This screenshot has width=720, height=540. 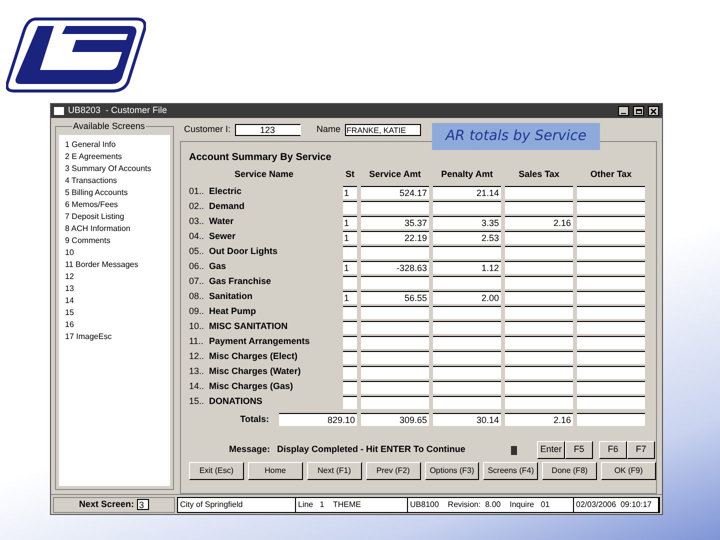 What do you see at coordinates (117, 229) in the screenshot?
I see `screen-item: 8 ACH Information` at bounding box center [117, 229].